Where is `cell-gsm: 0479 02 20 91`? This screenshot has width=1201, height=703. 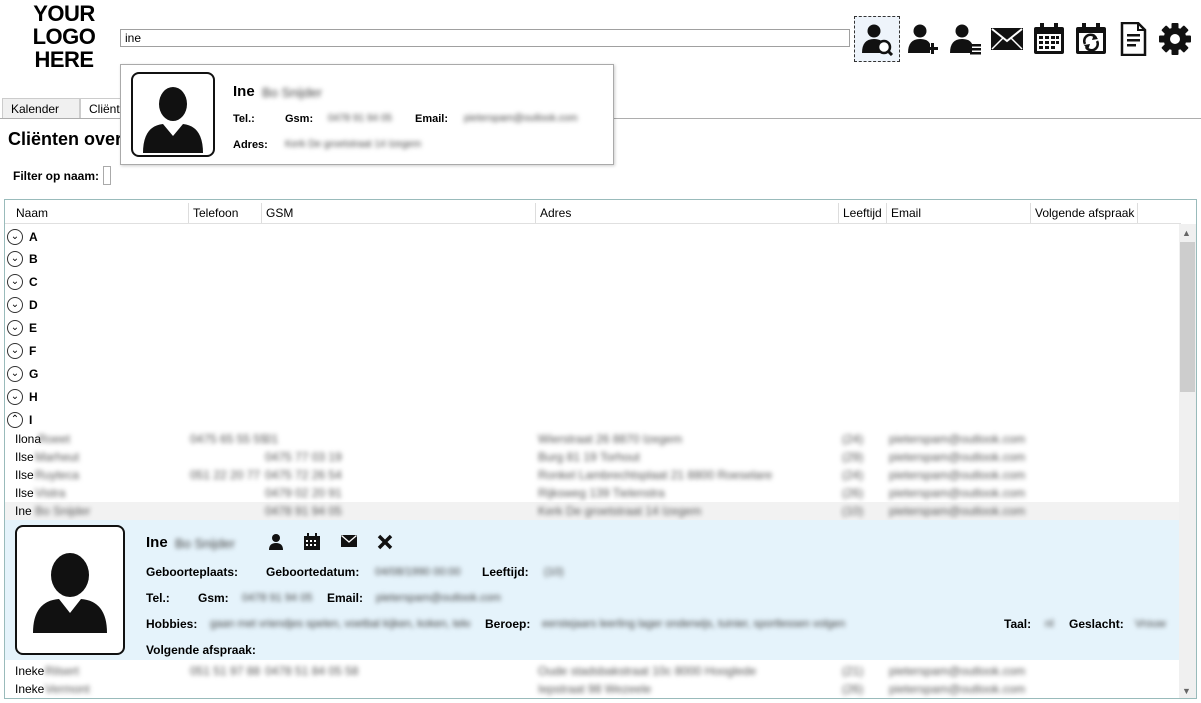 cell-gsm: 0479 02 20 91 is located at coordinates (303, 493).